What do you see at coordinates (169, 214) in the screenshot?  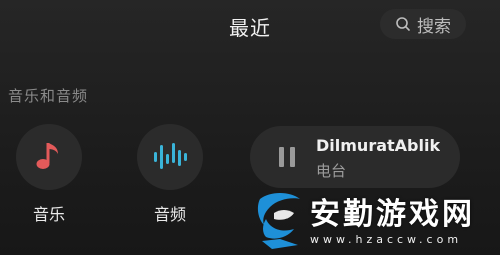 I see `audio-tile-label: 音频` at bounding box center [169, 214].